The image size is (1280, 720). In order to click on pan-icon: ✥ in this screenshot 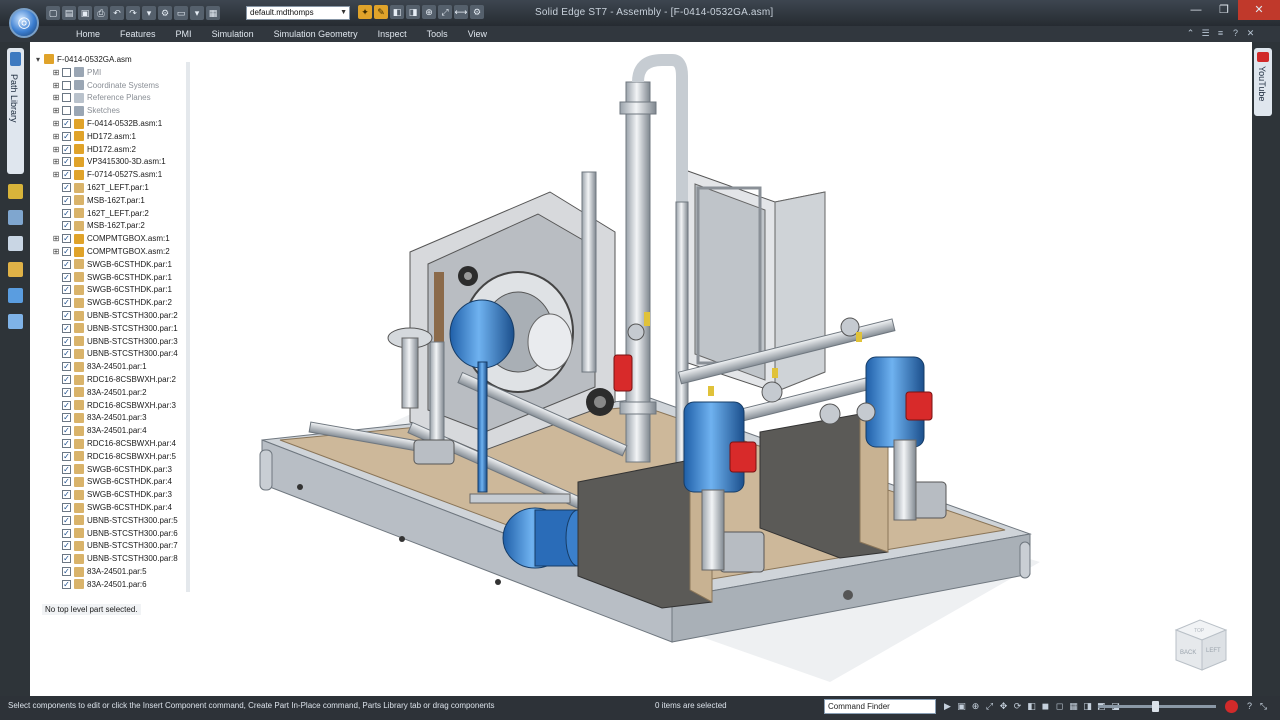, I will do `click(1003, 706)`.